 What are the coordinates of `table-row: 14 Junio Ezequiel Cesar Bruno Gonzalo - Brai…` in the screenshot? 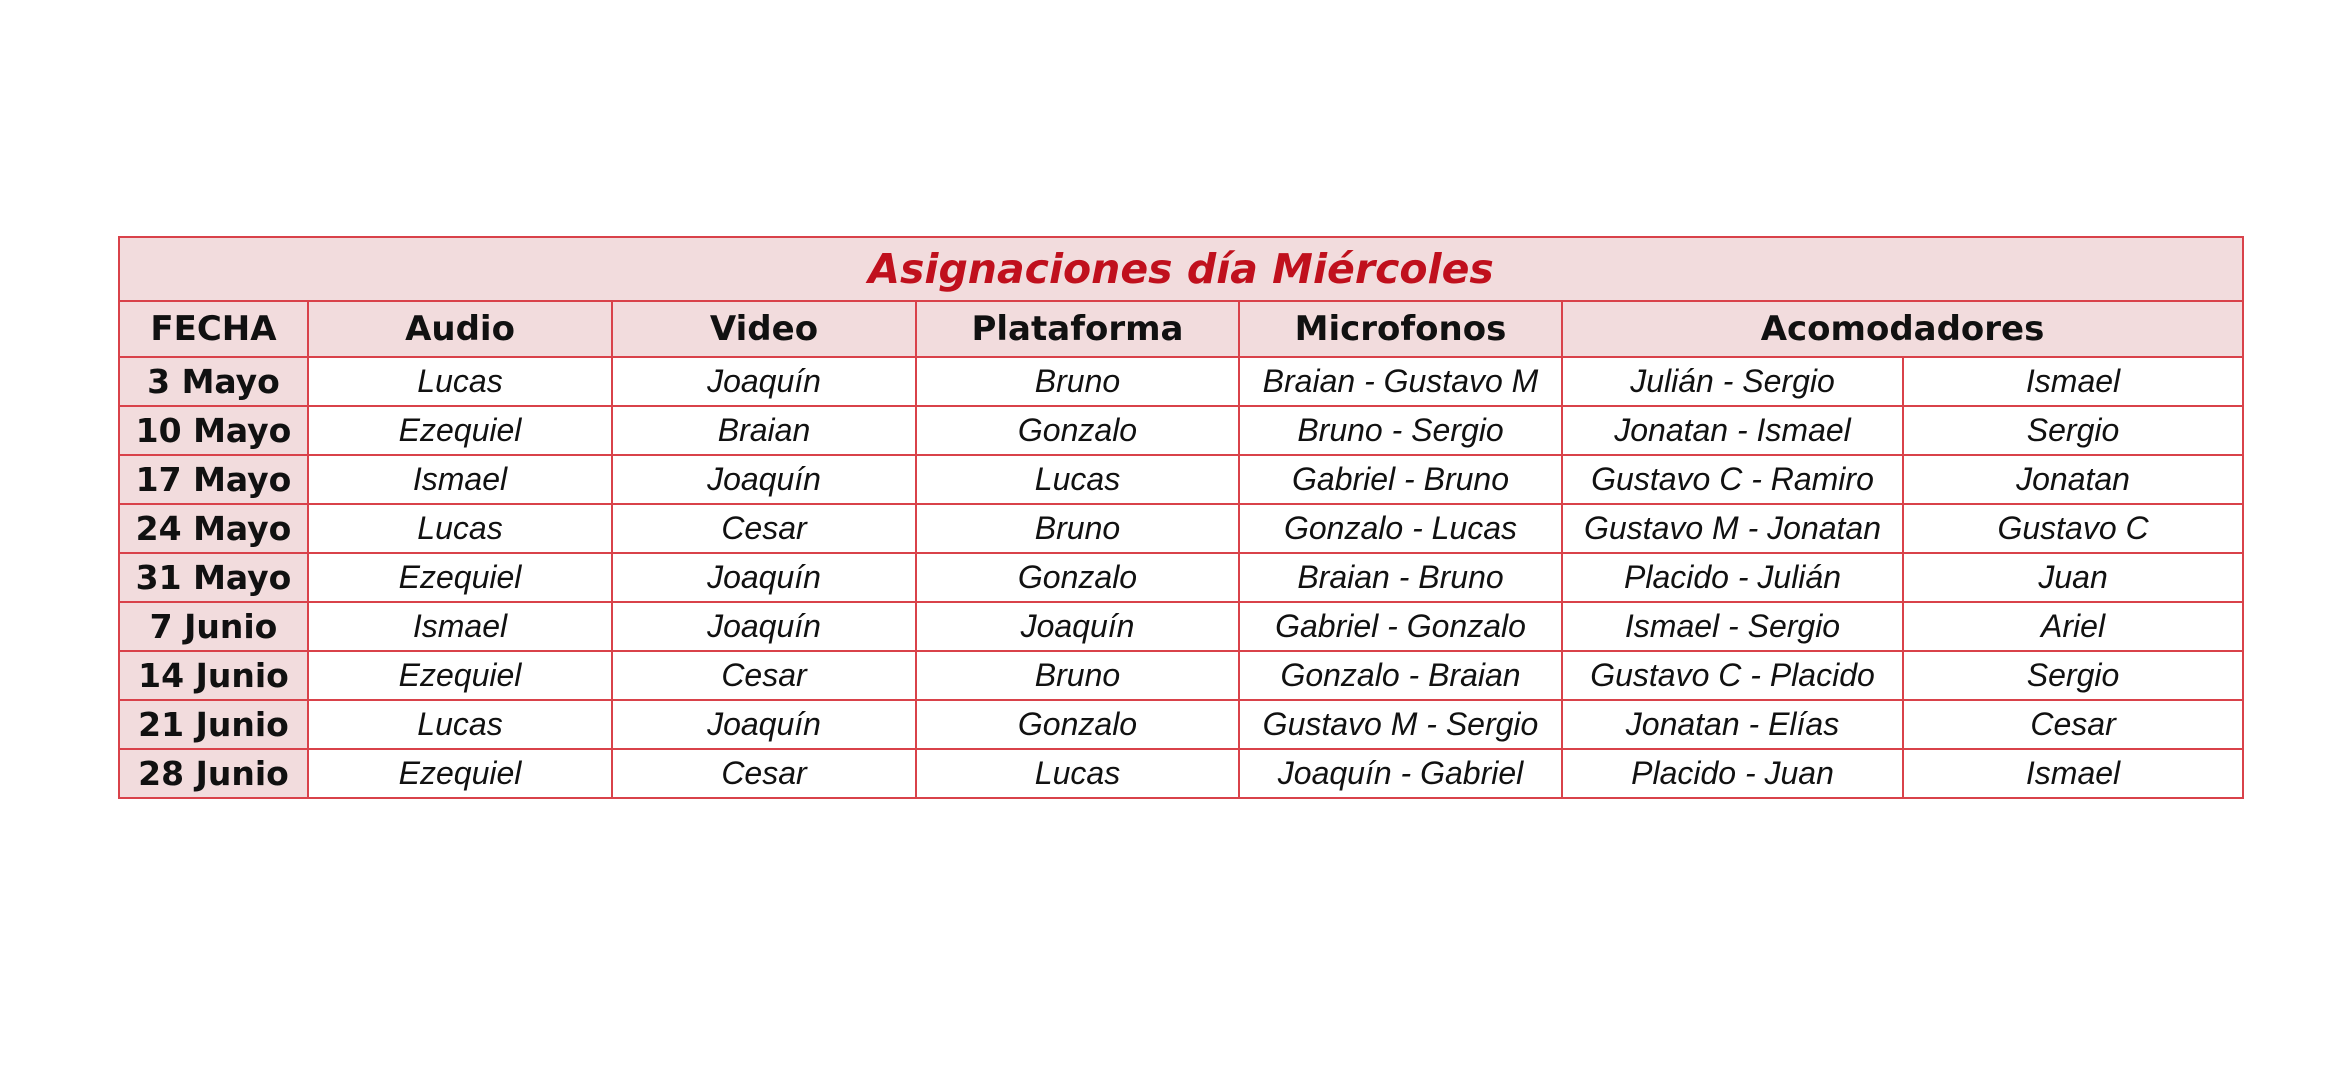 It's located at (1181, 675).